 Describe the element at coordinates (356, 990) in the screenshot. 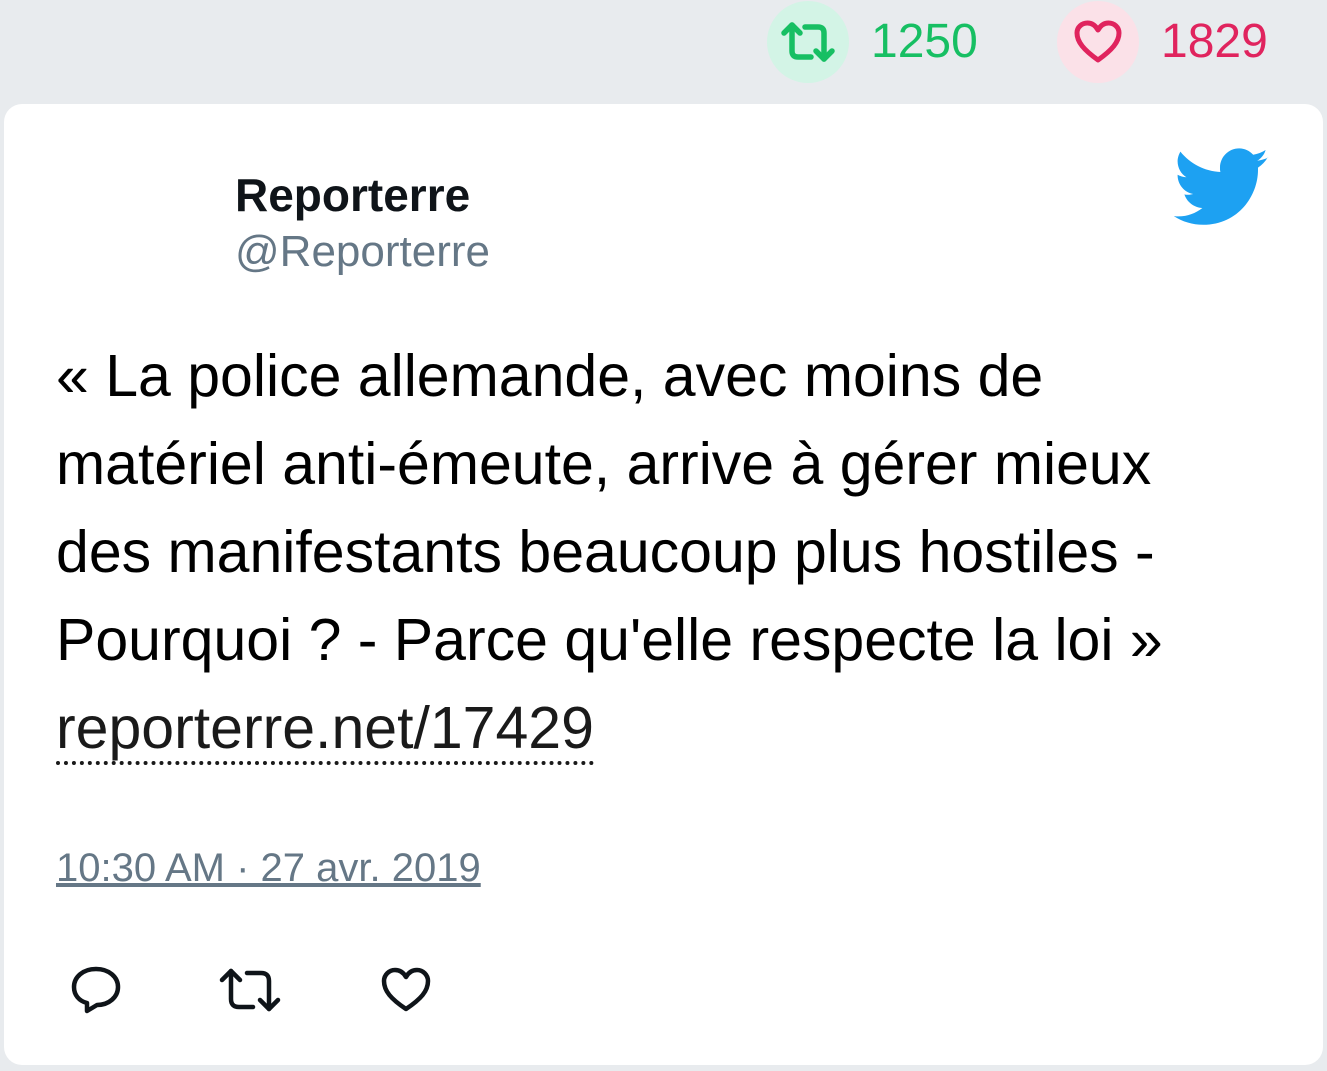

I see `tweet-actions` at that location.